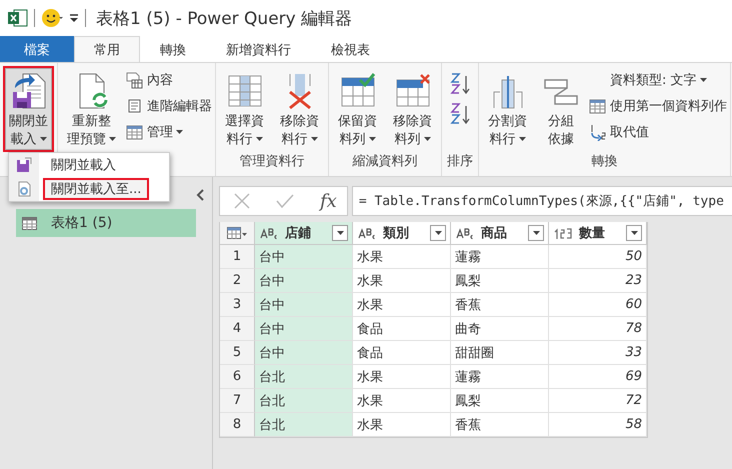 The width and height of the screenshot is (732, 469). Describe the element at coordinates (597, 132) in the screenshot. I see `replace-icon` at that location.